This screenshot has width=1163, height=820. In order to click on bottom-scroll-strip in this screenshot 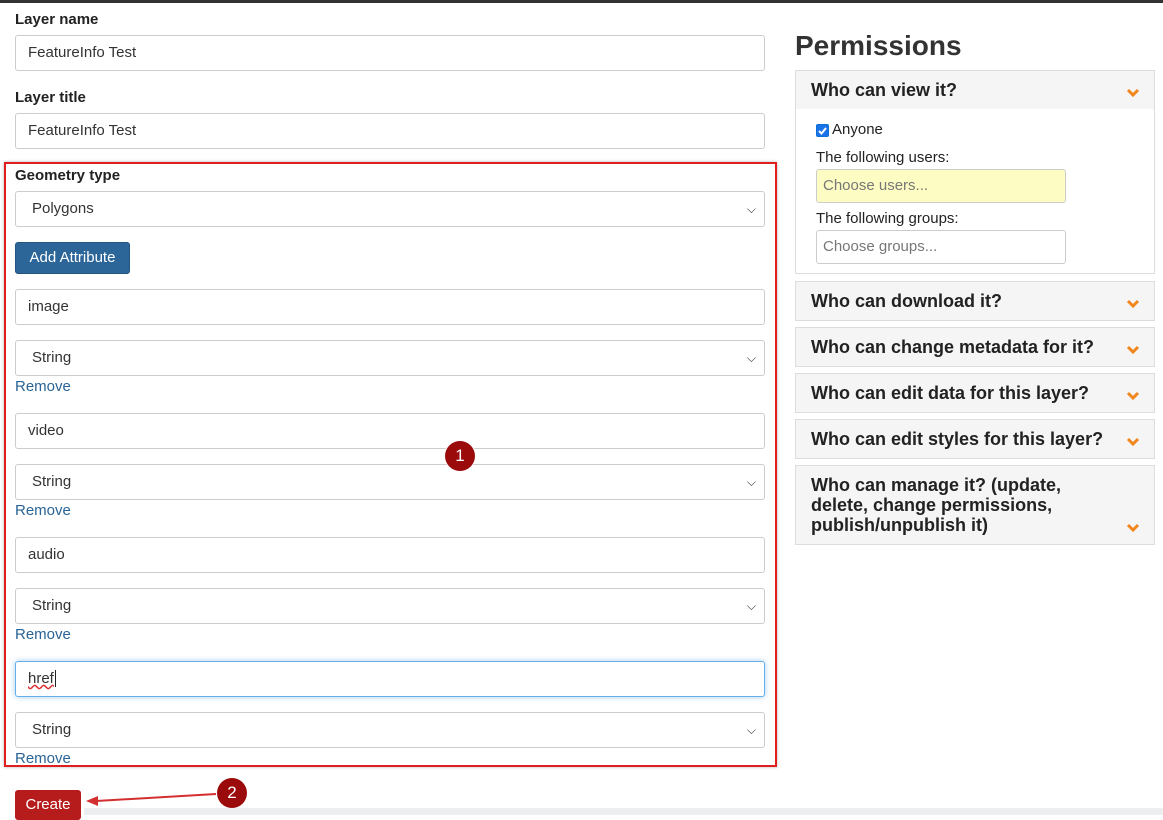, I will do `click(623, 811)`.